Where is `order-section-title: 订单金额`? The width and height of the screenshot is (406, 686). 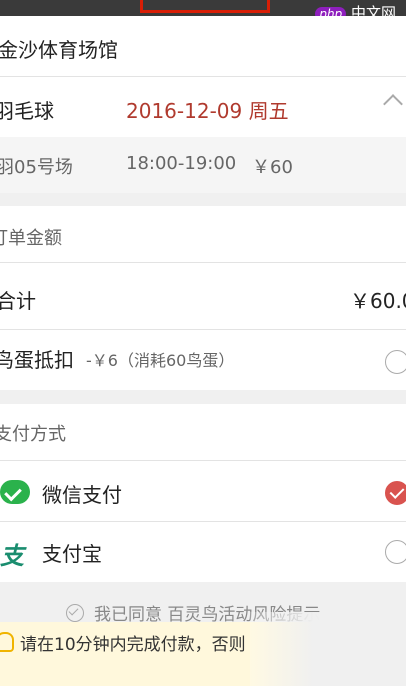
order-section-title: 订单金额 is located at coordinates (31, 238).